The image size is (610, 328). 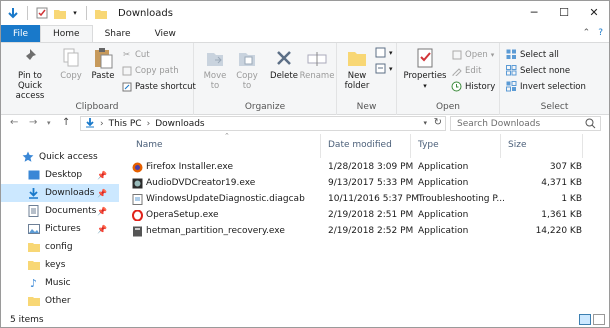 What do you see at coordinates (553, 86) in the screenshot?
I see `invert-selection-label: Invert selection` at bounding box center [553, 86].